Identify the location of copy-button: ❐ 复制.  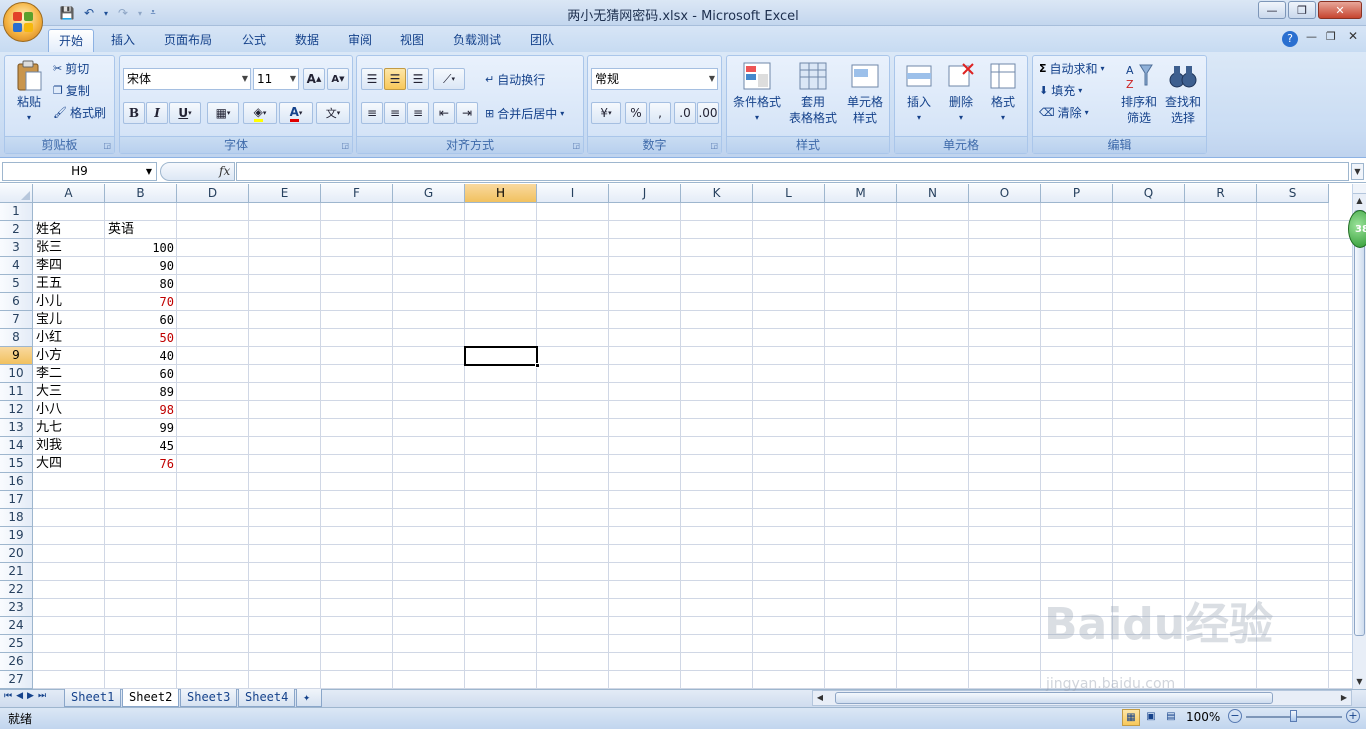
(71, 90).